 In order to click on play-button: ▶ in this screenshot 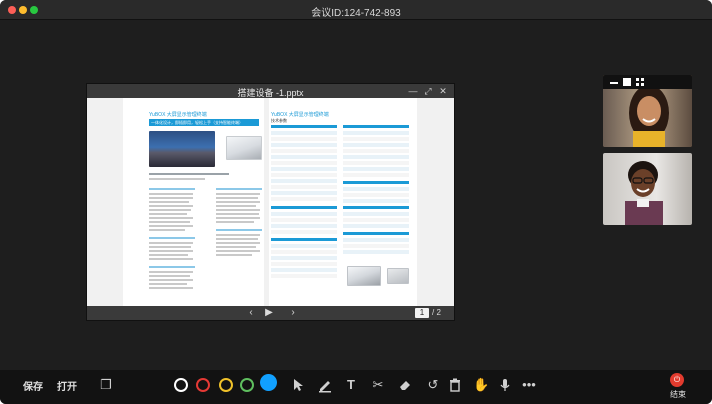, I will do `click(269, 313)`.